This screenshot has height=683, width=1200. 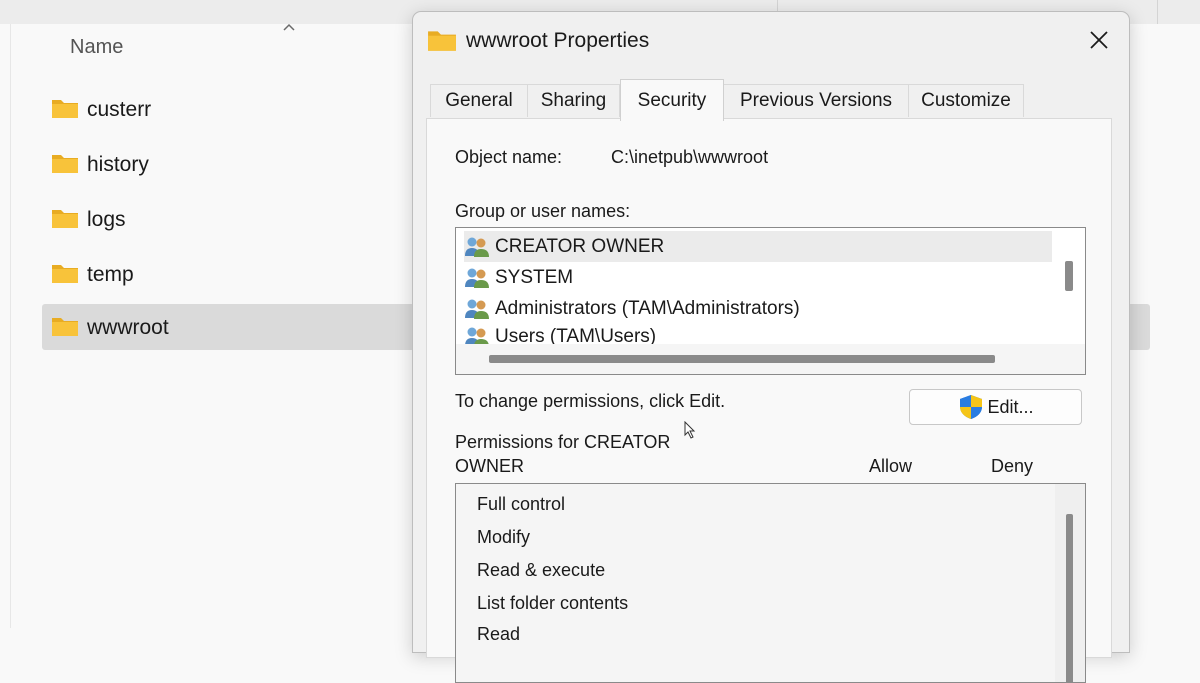 What do you see at coordinates (541, 570) in the screenshot?
I see `permission-row: Read & execute` at bounding box center [541, 570].